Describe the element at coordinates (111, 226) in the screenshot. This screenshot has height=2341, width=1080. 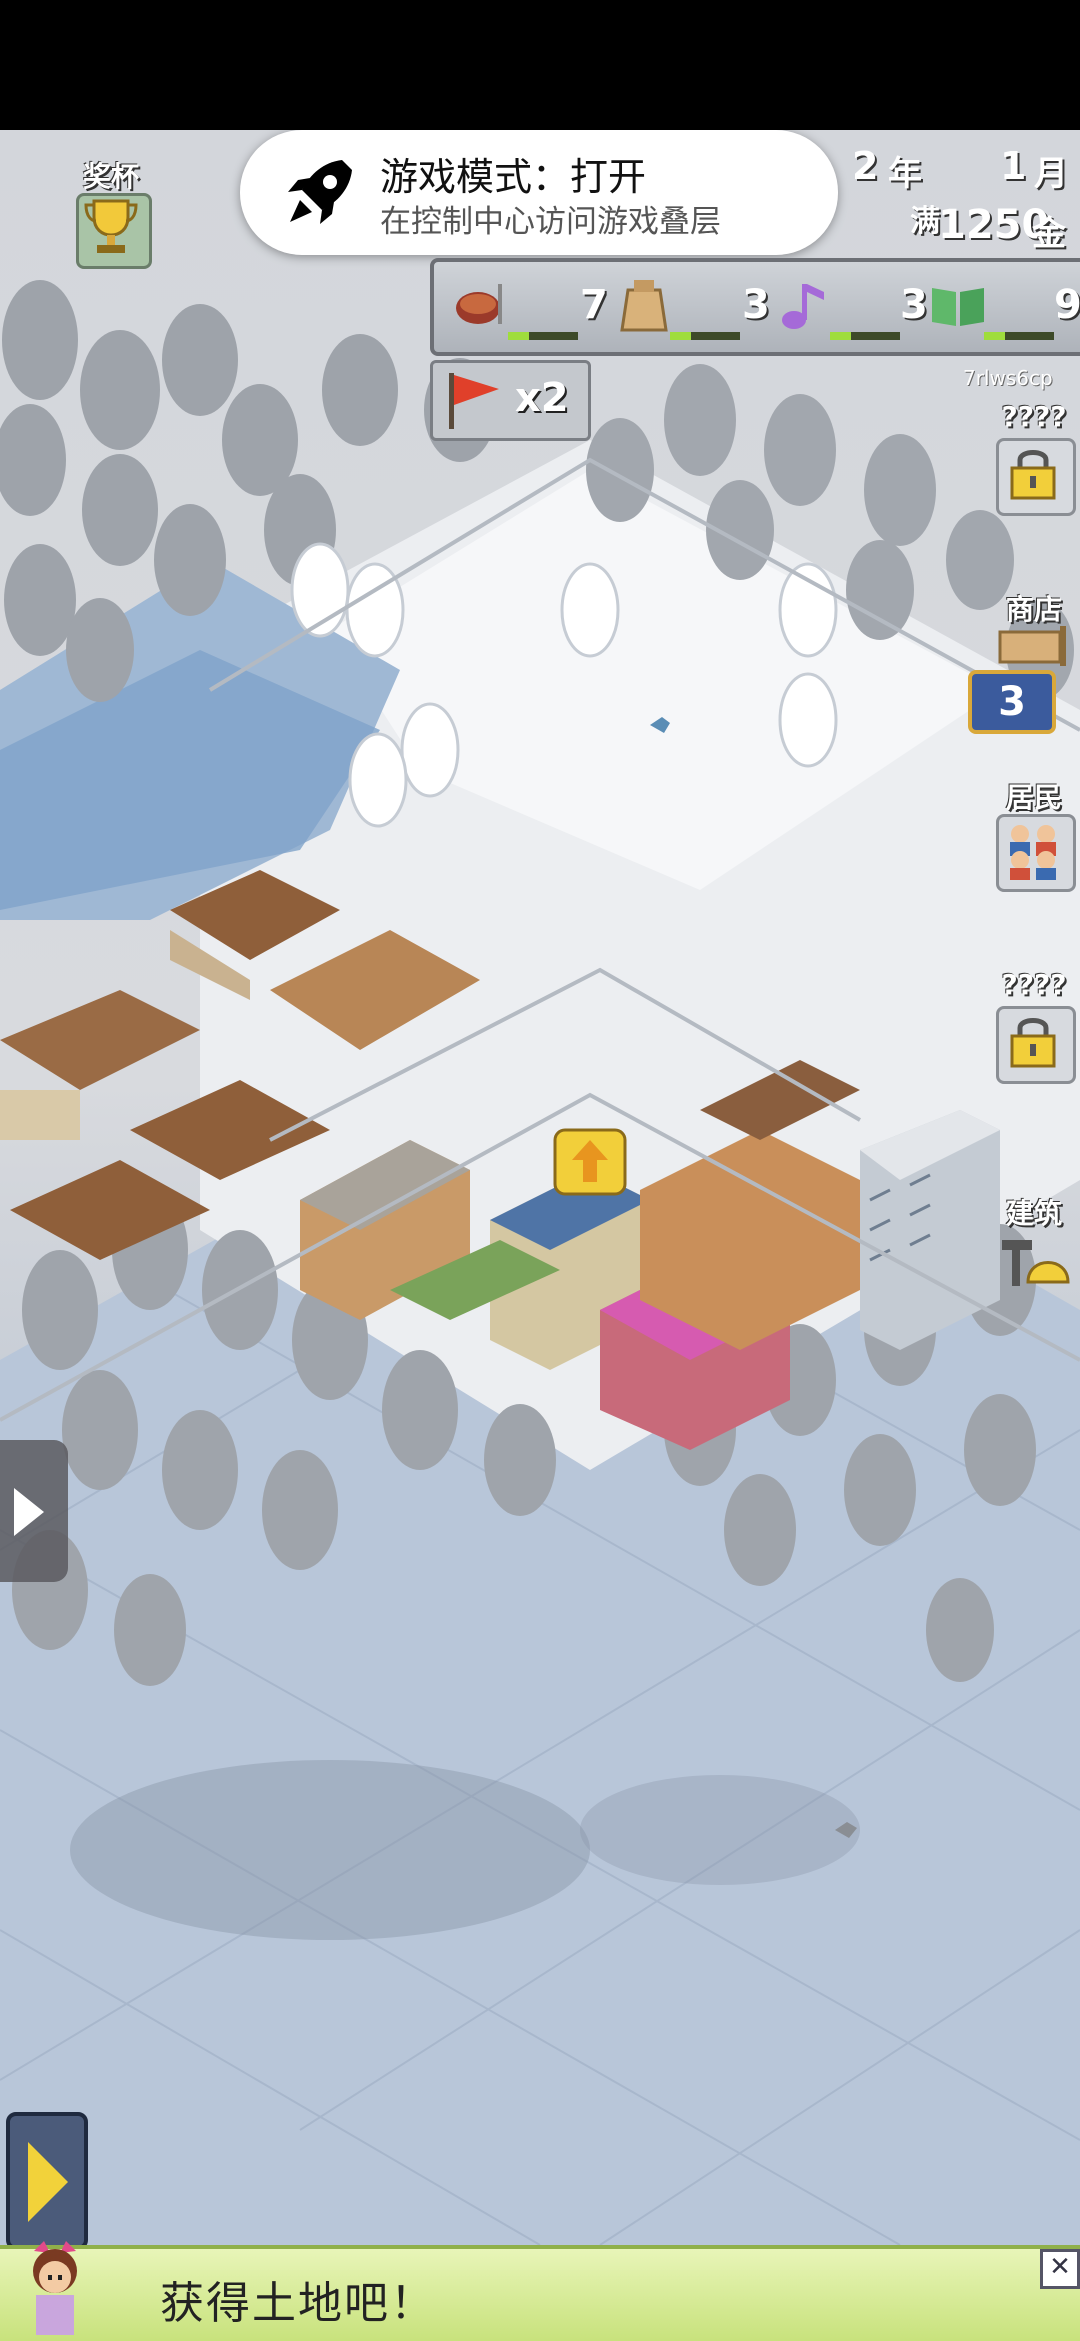
I see `trophy-icon` at that location.